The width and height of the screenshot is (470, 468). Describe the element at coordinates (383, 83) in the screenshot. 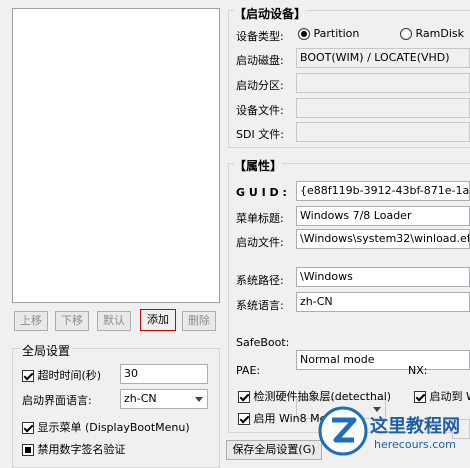

I see `boot-partition-field` at that location.